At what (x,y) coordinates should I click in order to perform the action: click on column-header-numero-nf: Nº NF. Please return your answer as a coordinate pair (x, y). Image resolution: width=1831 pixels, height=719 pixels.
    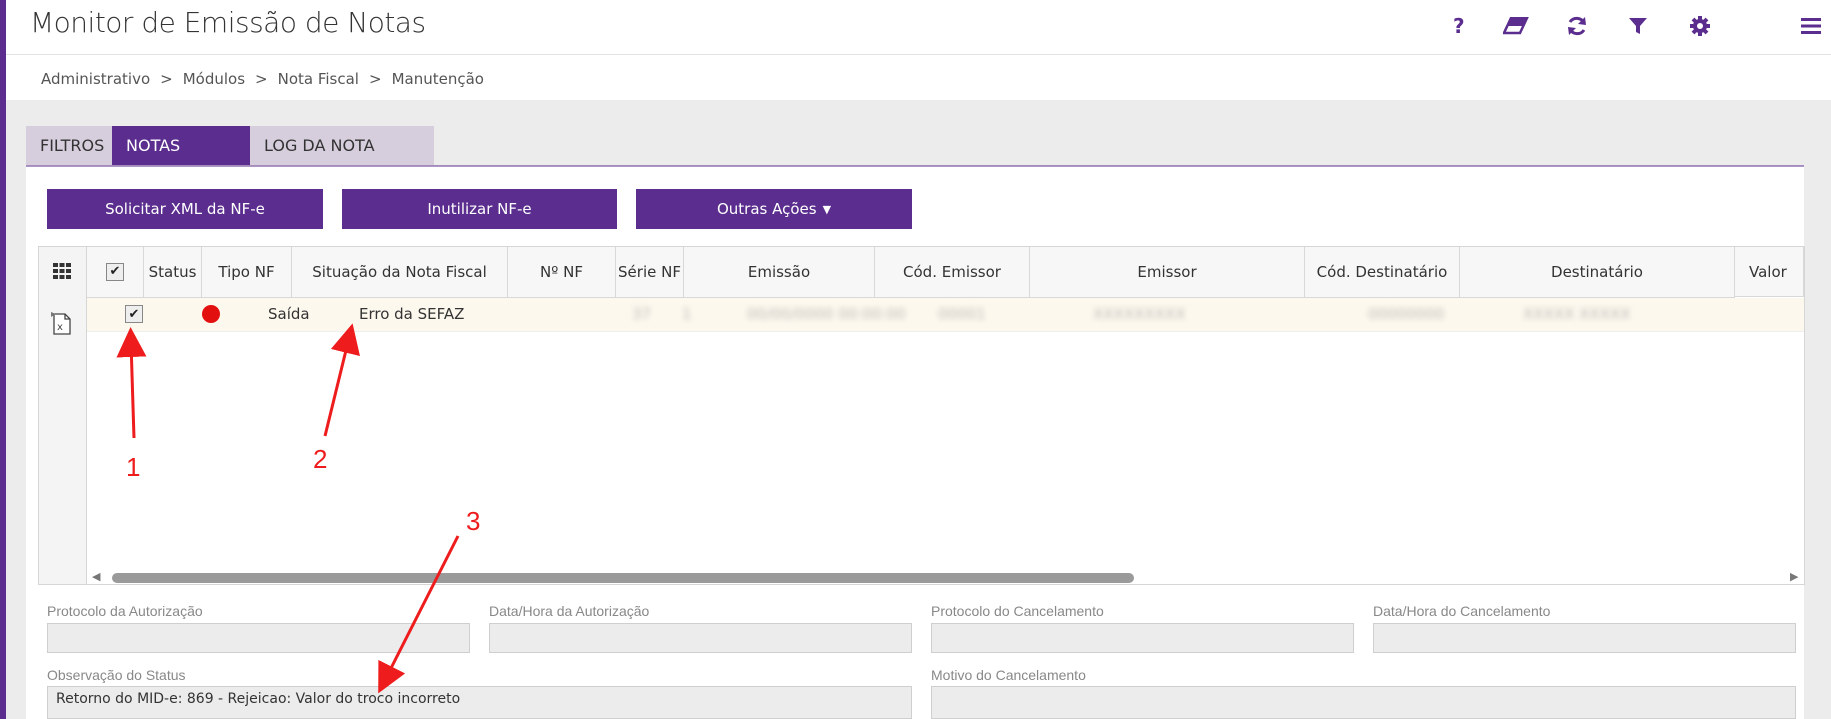
    Looking at the image, I should click on (562, 272).